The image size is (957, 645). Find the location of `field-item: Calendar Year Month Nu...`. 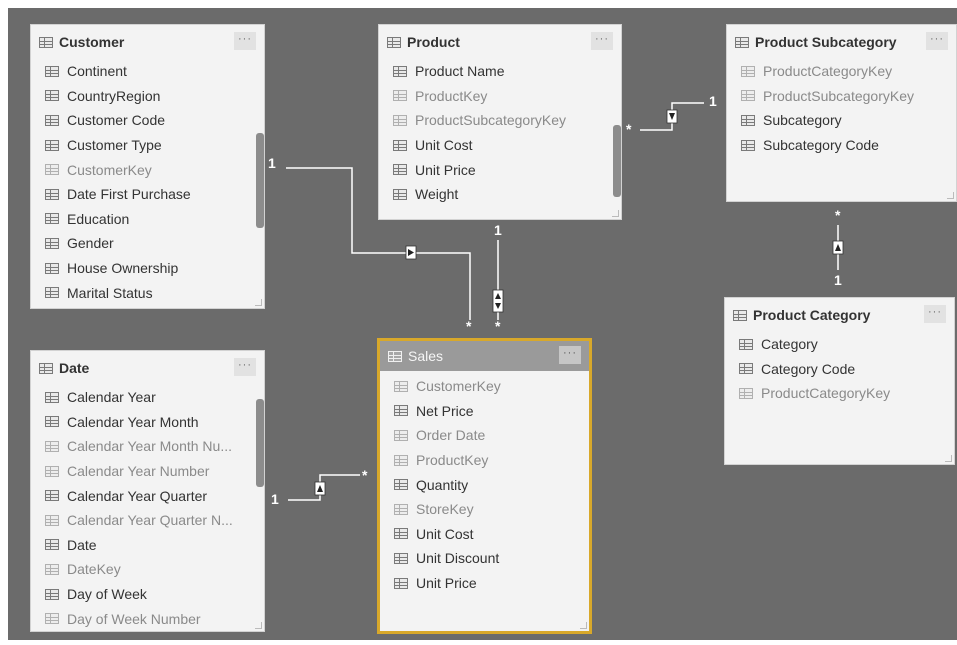

field-item: Calendar Year Month Nu... is located at coordinates (154, 446).